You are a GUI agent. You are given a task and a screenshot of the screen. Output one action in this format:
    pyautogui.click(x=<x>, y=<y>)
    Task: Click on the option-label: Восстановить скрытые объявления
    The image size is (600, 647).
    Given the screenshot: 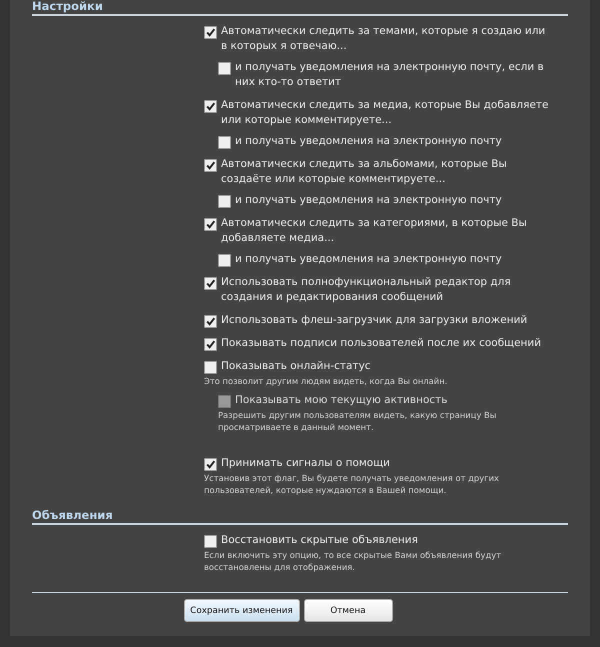 What is the action you would take?
    pyautogui.click(x=320, y=540)
    